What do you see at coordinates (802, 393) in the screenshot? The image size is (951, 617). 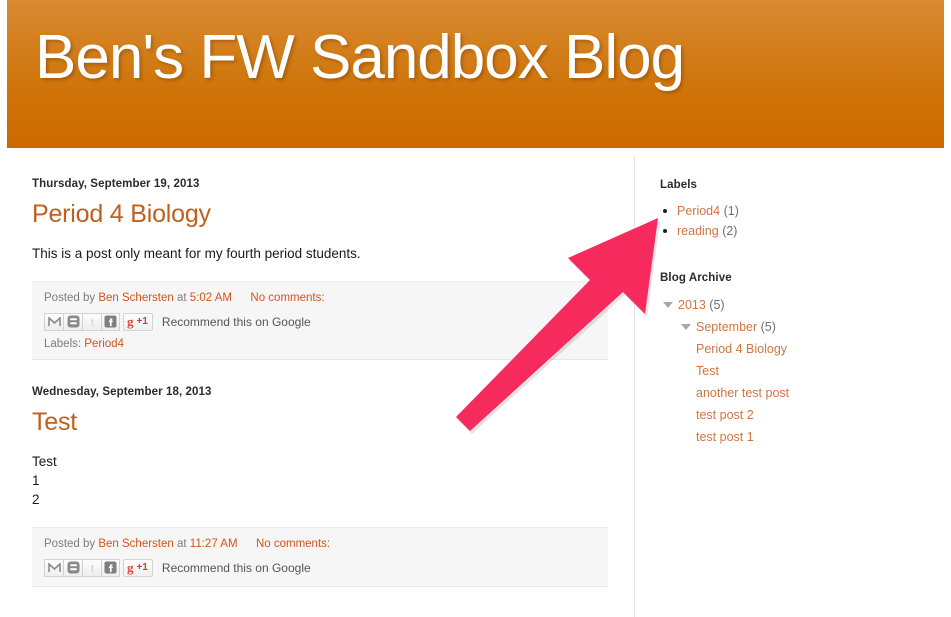 I see `archive-post-row: another test post` at bounding box center [802, 393].